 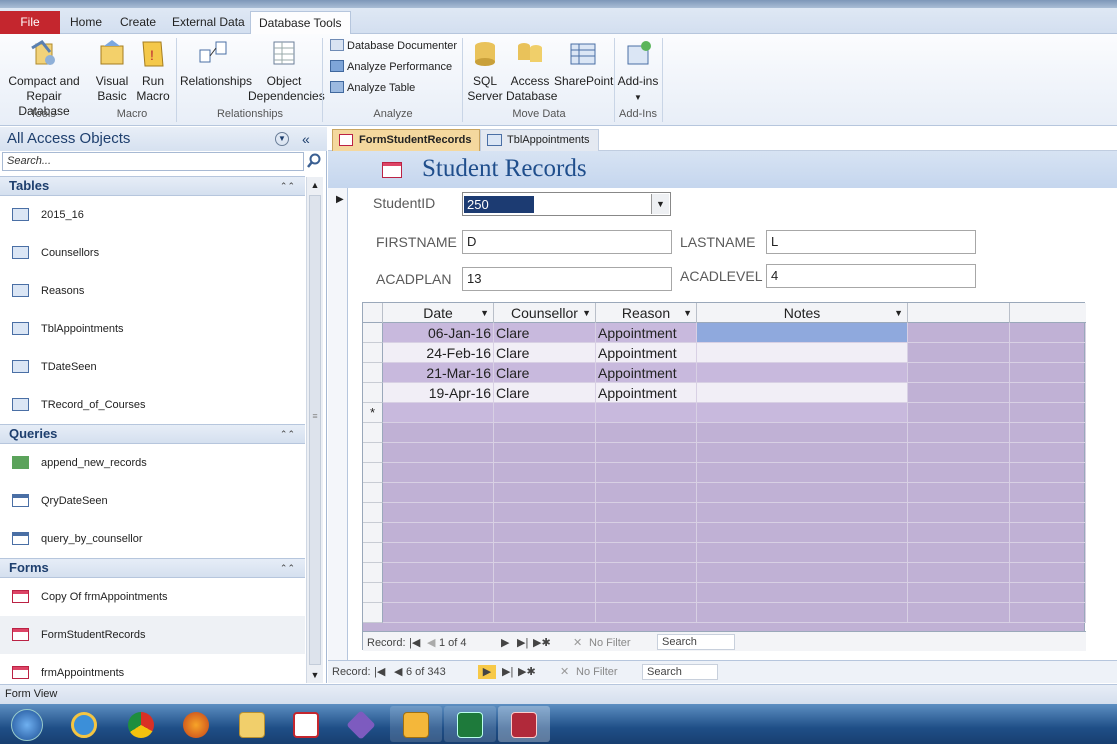 I want to click on scroll-down-icon: ▼, so click(x=315, y=675).